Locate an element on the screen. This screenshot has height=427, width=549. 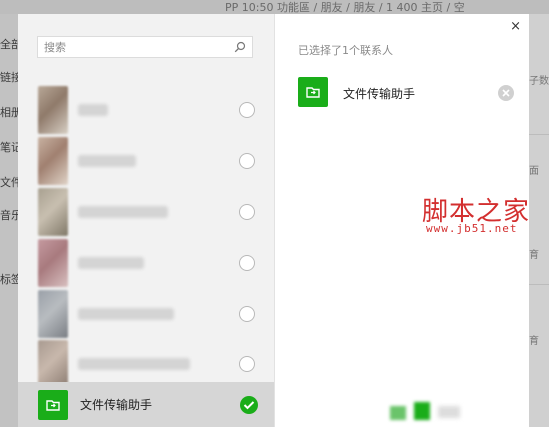
selected-contact-item: 文件传输助手 is located at coordinates (413, 93).